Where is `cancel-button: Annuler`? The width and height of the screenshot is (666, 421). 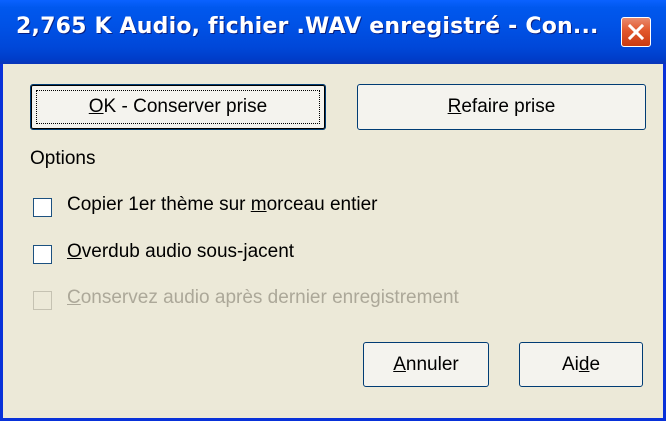 cancel-button: Annuler is located at coordinates (426, 364).